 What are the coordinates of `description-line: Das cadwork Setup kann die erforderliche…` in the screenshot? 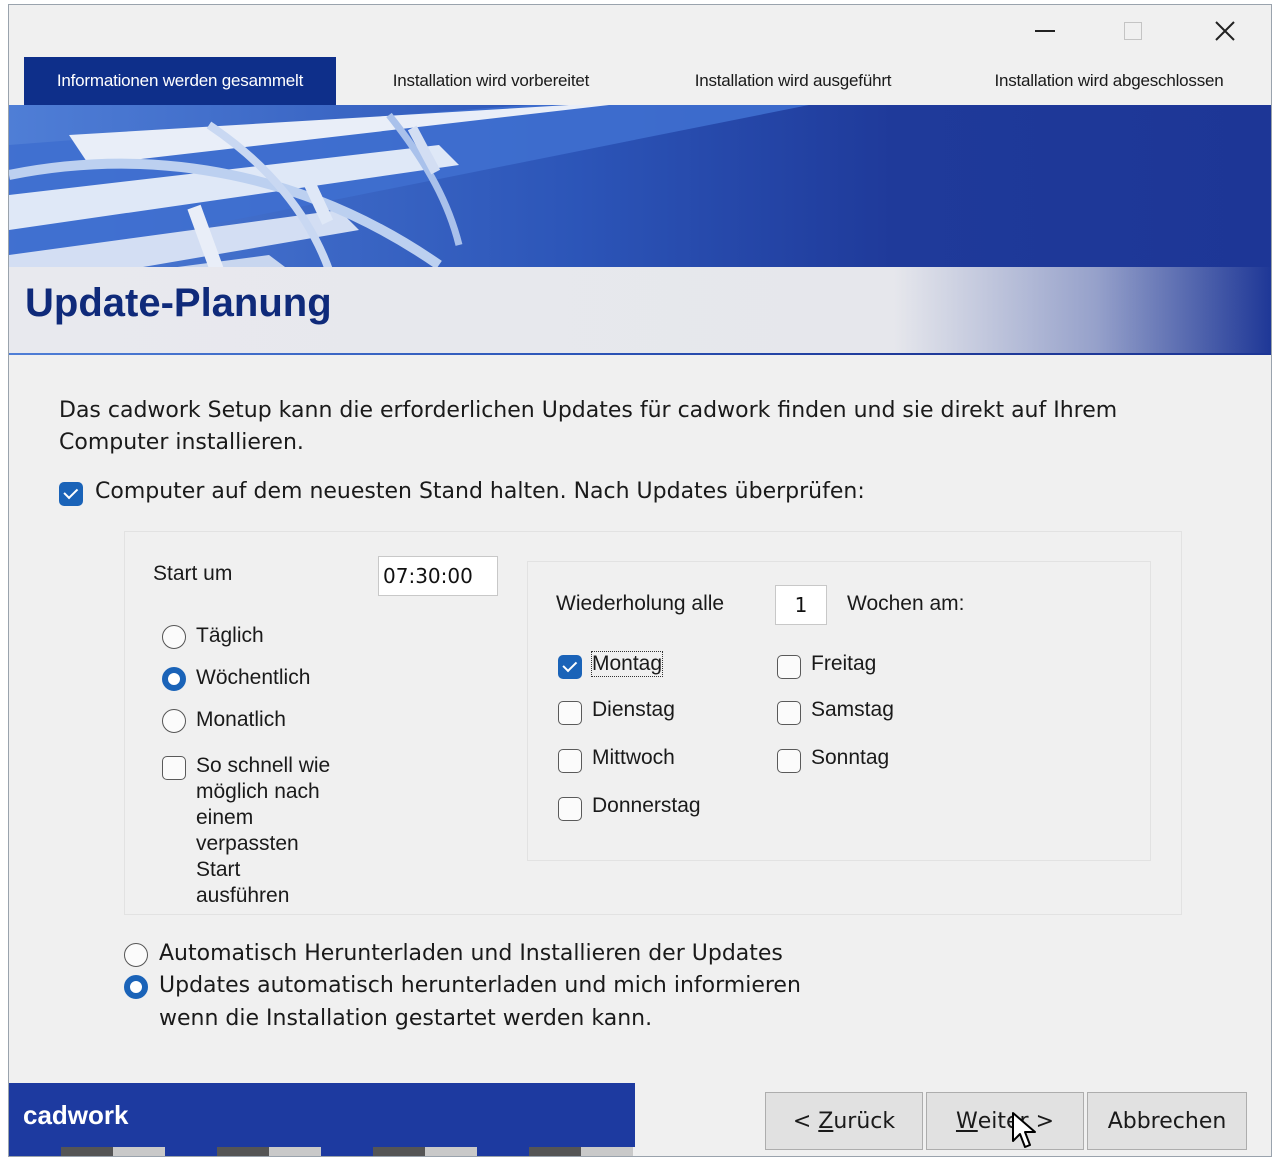 It's located at (588, 410).